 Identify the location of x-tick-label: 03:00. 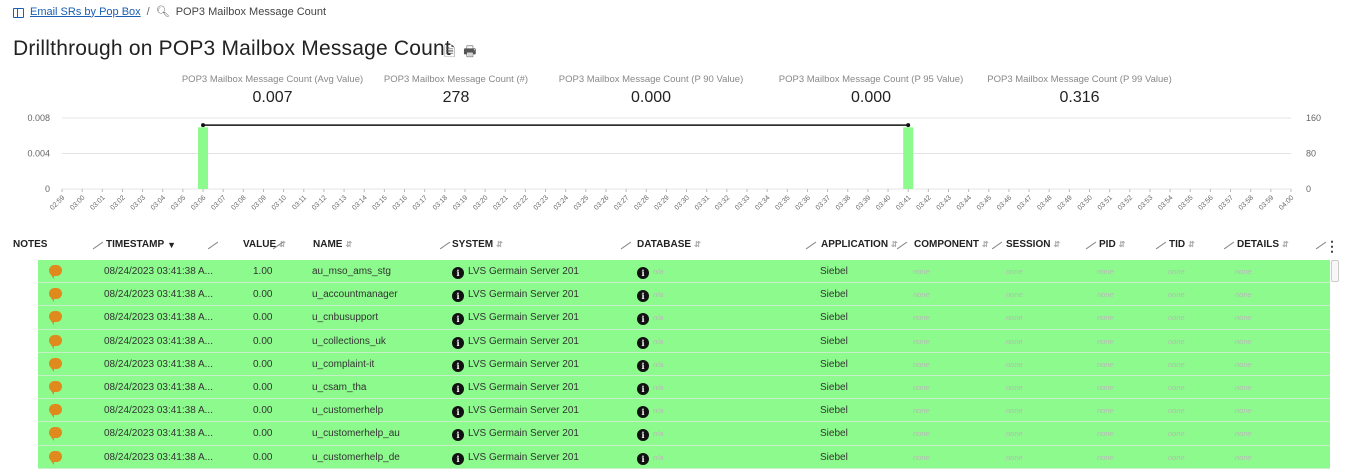
(77, 202).